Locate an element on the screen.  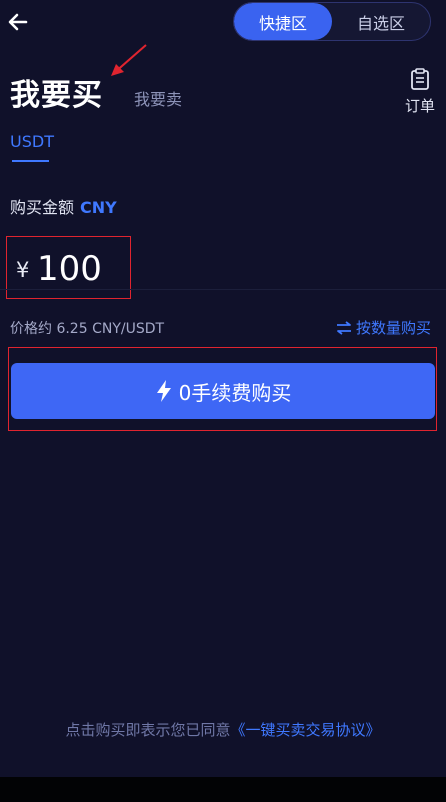
agreement-link: 《一键买卖交易协议》 is located at coordinates (306, 730).